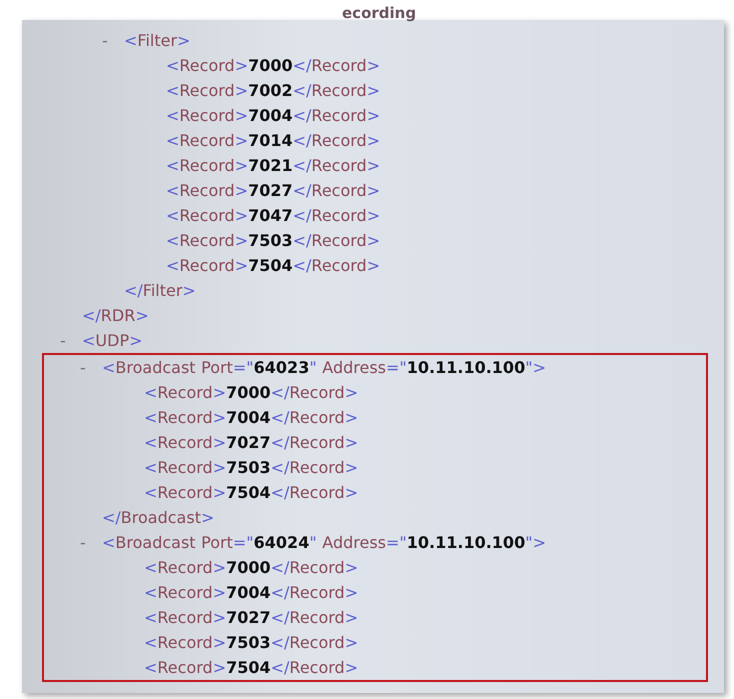  What do you see at coordinates (273, 140) in the screenshot?
I see `xml-line: <Record>7014</Record>` at bounding box center [273, 140].